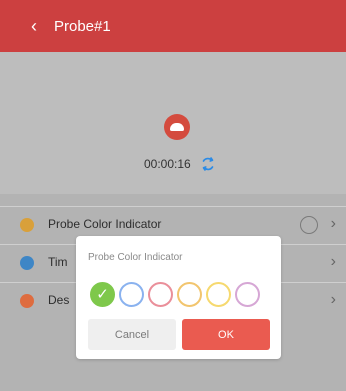 The height and width of the screenshot is (391, 346). Describe the element at coordinates (27, 301) in the screenshot. I see `description-icon` at that location.